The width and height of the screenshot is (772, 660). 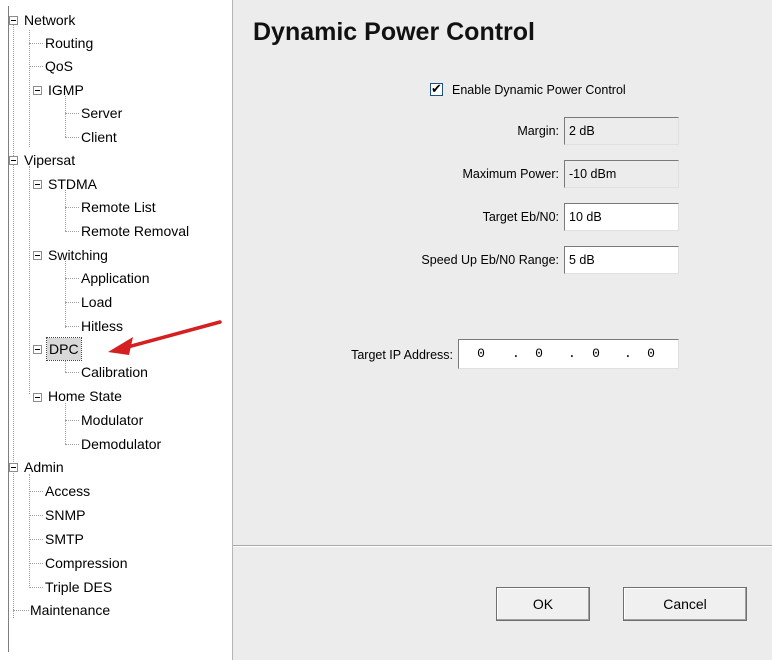 I want to click on tree-item-application: Application, so click(x=115, y=278).